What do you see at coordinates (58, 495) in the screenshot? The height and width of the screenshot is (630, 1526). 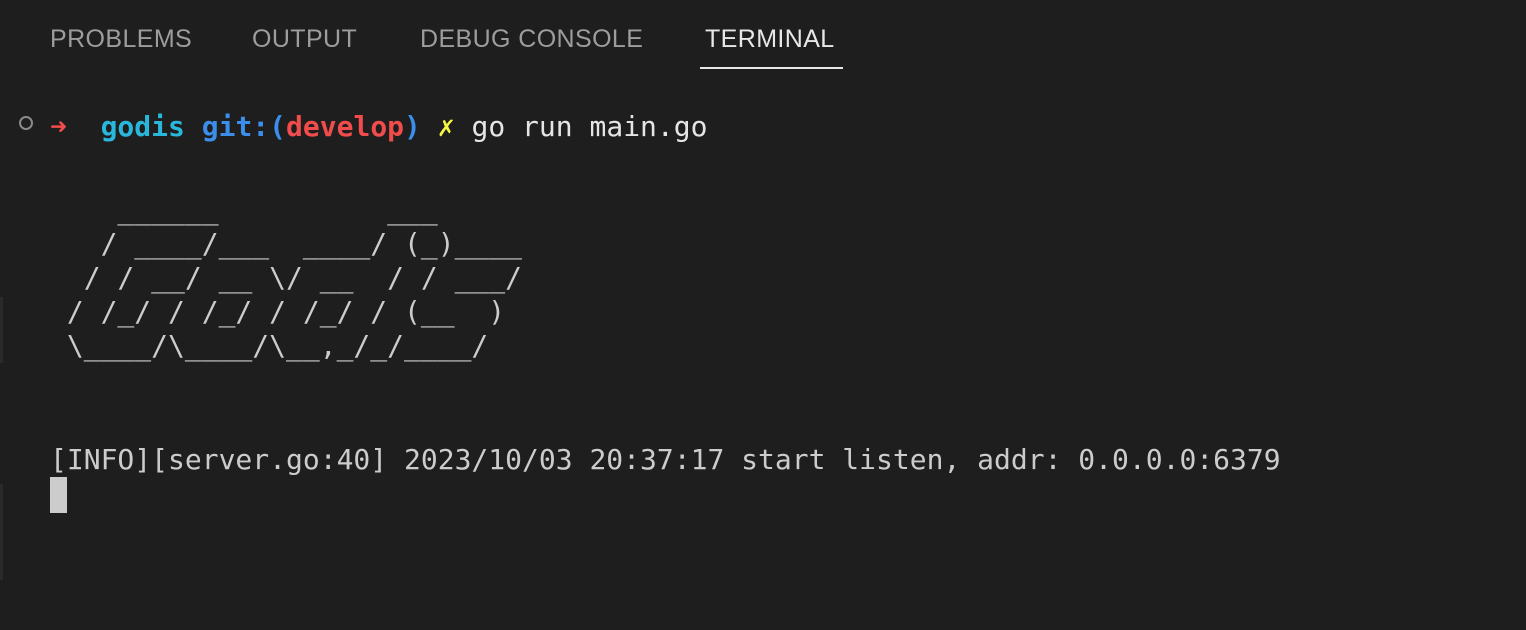 I see `terminal-cursor` at bounding box center [58, 495].